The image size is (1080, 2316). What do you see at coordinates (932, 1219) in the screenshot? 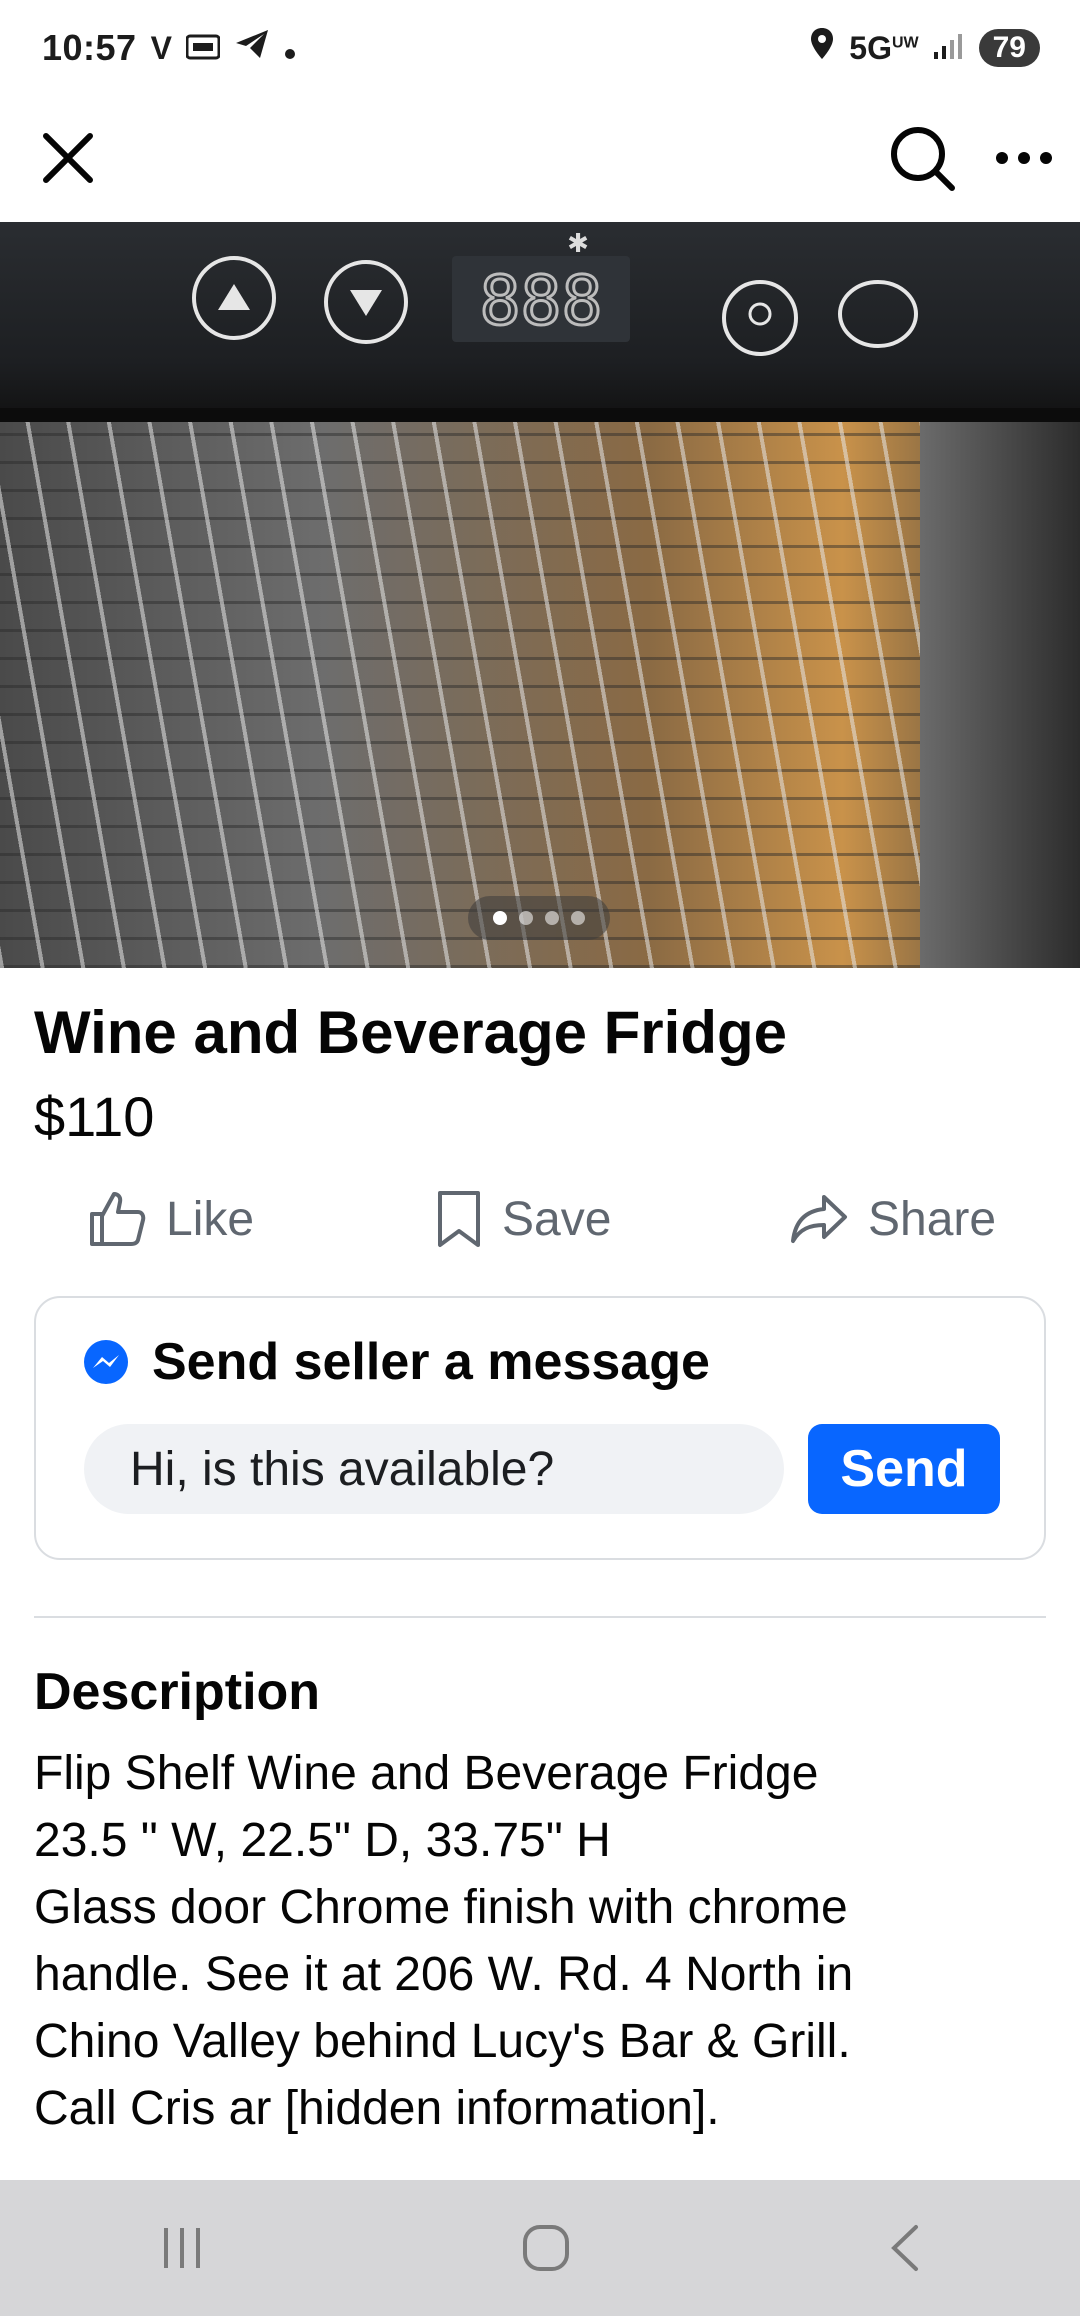
I see `share-label: Share` at bounding box center [932, 1219].